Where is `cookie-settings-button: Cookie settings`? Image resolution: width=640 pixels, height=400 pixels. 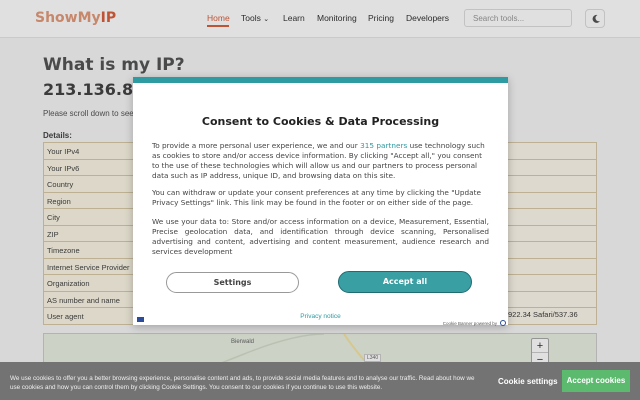
cookie-settings-button: Cookie settings is located at coordinates (528, 381).